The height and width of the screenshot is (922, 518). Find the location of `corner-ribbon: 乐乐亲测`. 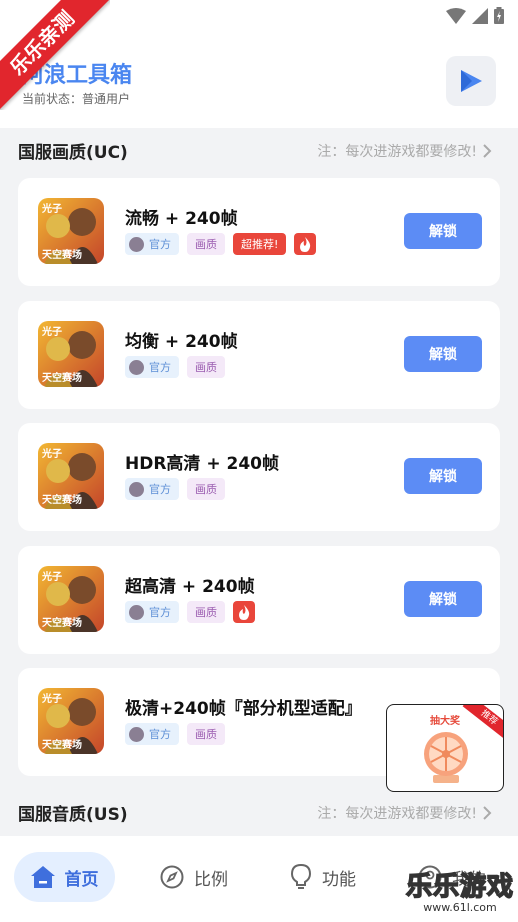

corner-ribbon: 乐乐亲测 is located at coordinates (55, 55).